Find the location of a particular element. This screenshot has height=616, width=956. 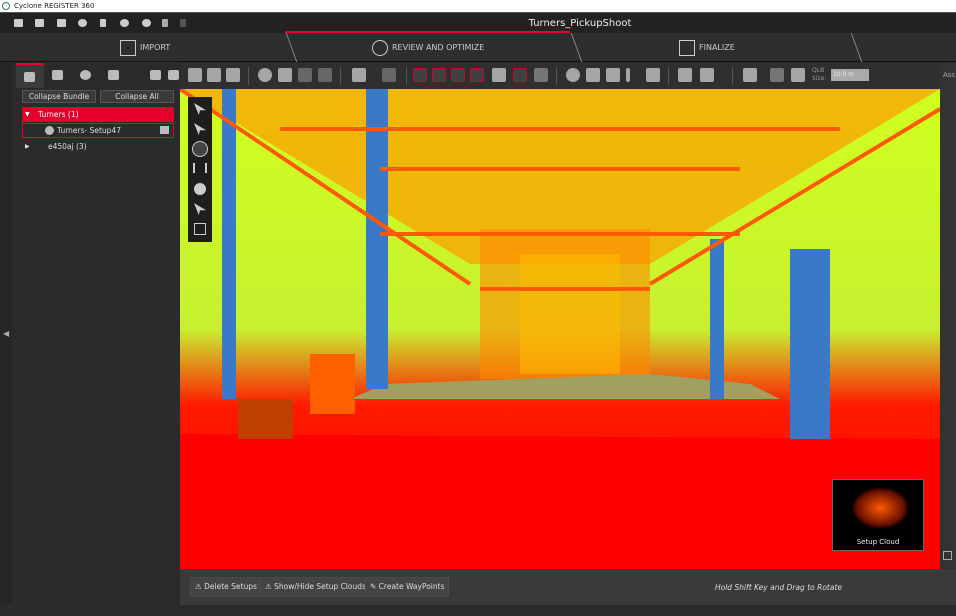

window-titlebar: Cyclone REGISTER 360 is located at coordinates (478, 6).